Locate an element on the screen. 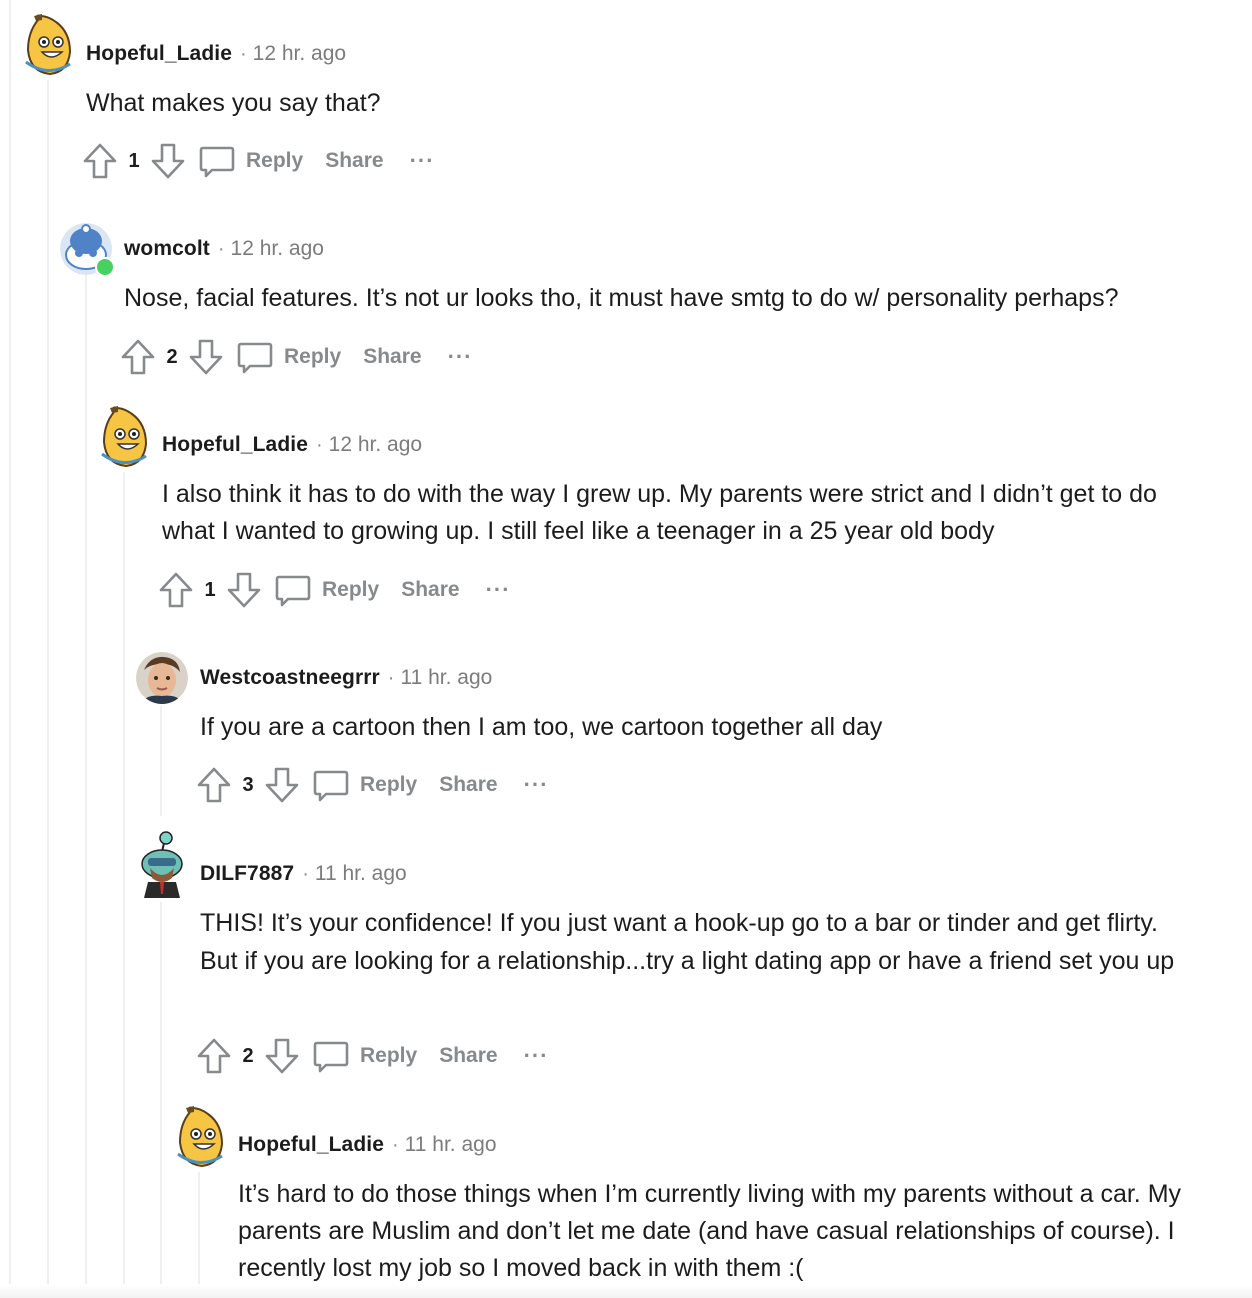 Image resolution: width=1252 pixels, height=1298 pixels. comment-actions: 3 Reply Share ··· is located at coordinates (372, 785).